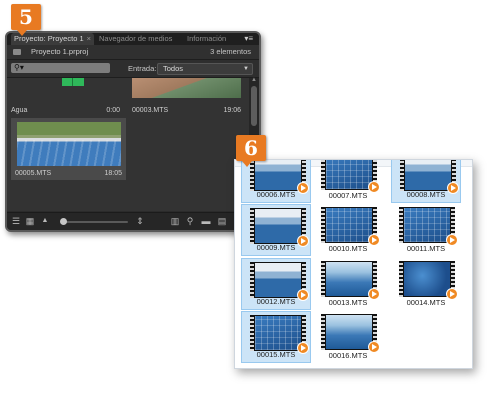 This screenshot has width=501, height=401. What do you see at coordinates (94, 221) in the screenshot?
I see `zoom-slider` at bounding box center [94, 221].